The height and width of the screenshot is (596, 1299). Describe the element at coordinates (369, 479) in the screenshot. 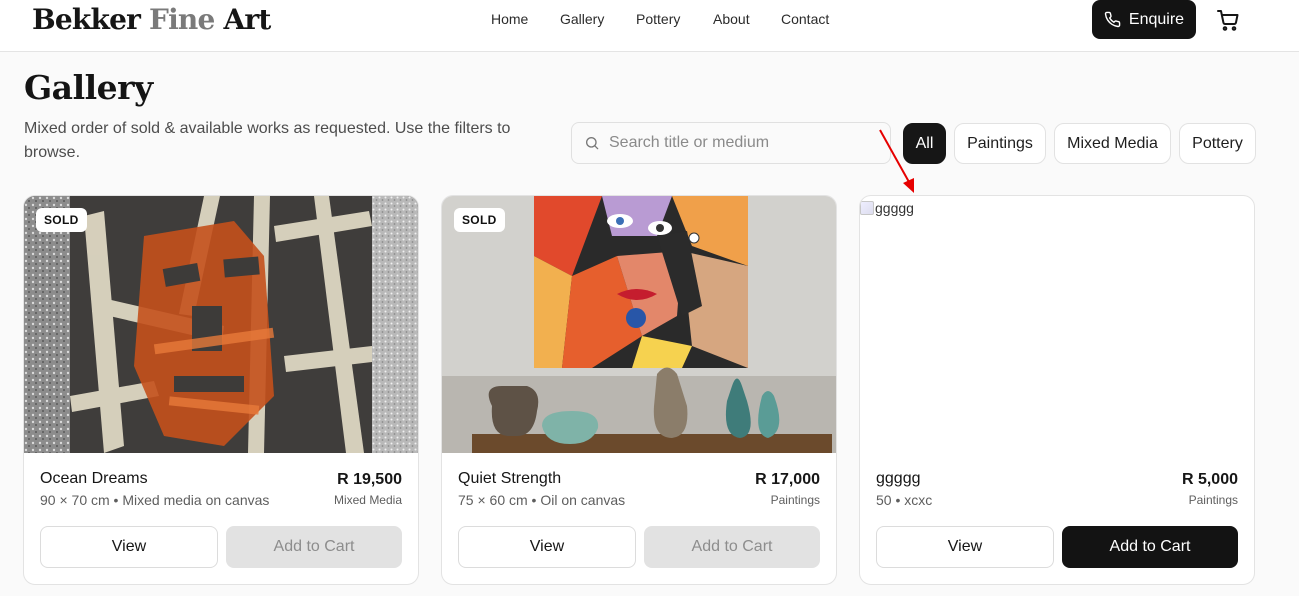

I see `artwork-price: R 19,500` at that location.